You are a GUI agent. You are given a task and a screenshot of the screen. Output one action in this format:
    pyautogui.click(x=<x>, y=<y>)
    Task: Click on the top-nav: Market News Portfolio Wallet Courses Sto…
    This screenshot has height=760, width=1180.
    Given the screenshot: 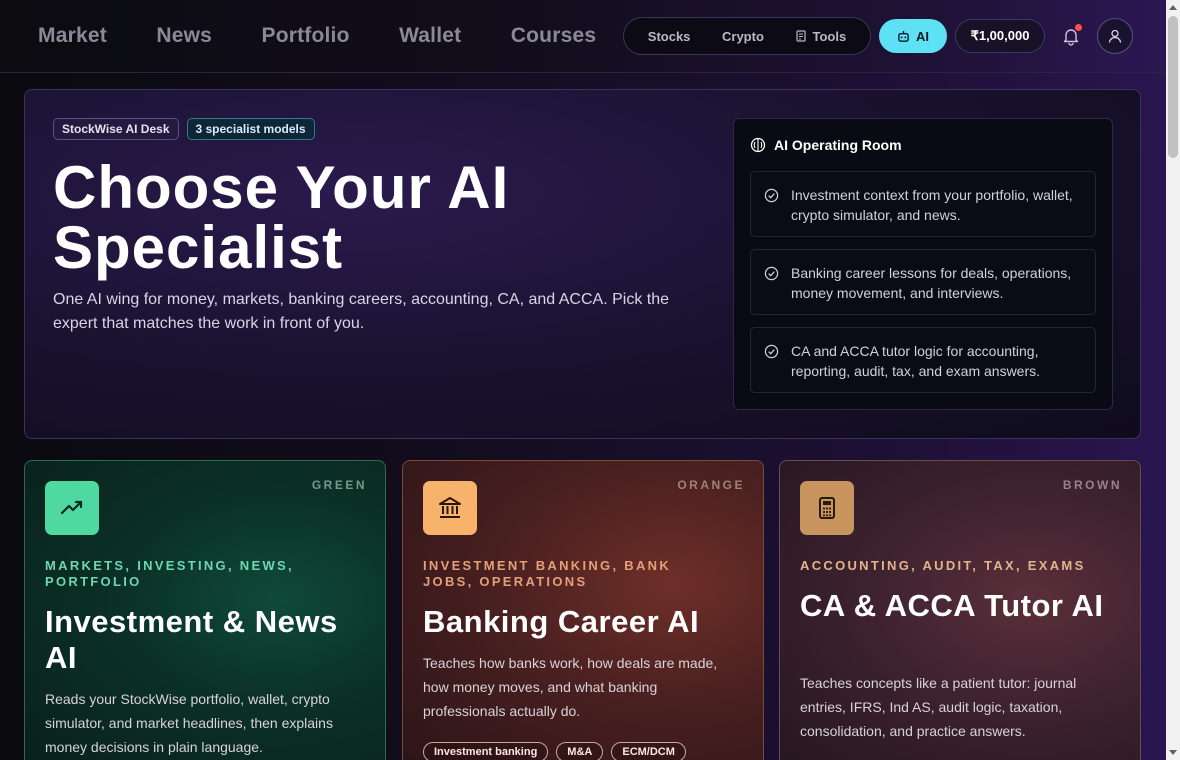 What is the action you would take?
    pyautogui.click(x=583, y=36)
    